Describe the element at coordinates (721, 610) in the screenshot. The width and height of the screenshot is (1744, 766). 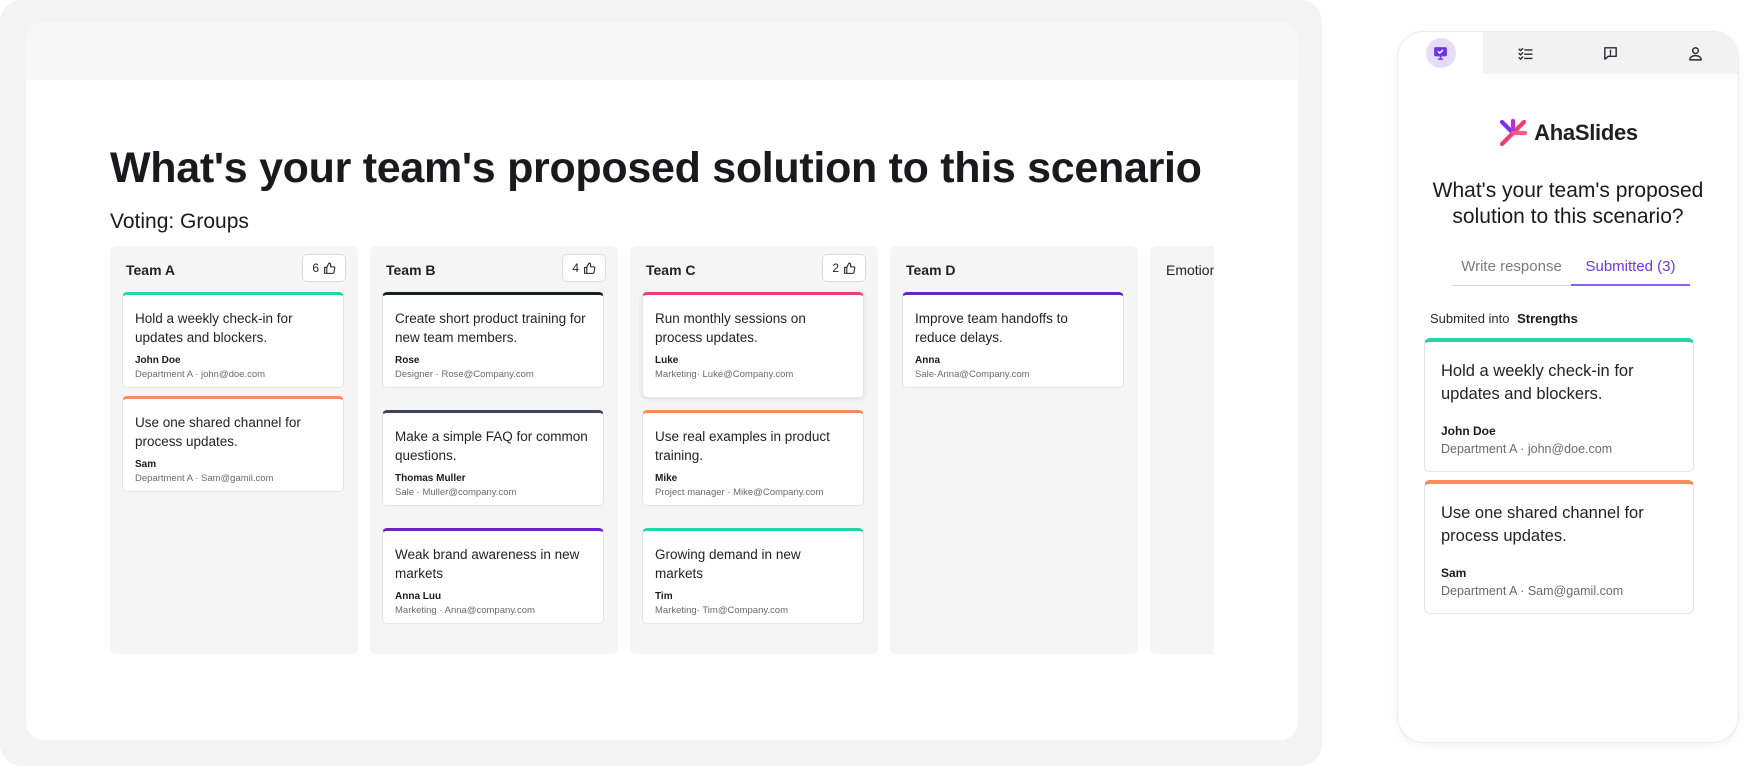
I see `card-meta: Marketing· Tim@Company.com` at that location.